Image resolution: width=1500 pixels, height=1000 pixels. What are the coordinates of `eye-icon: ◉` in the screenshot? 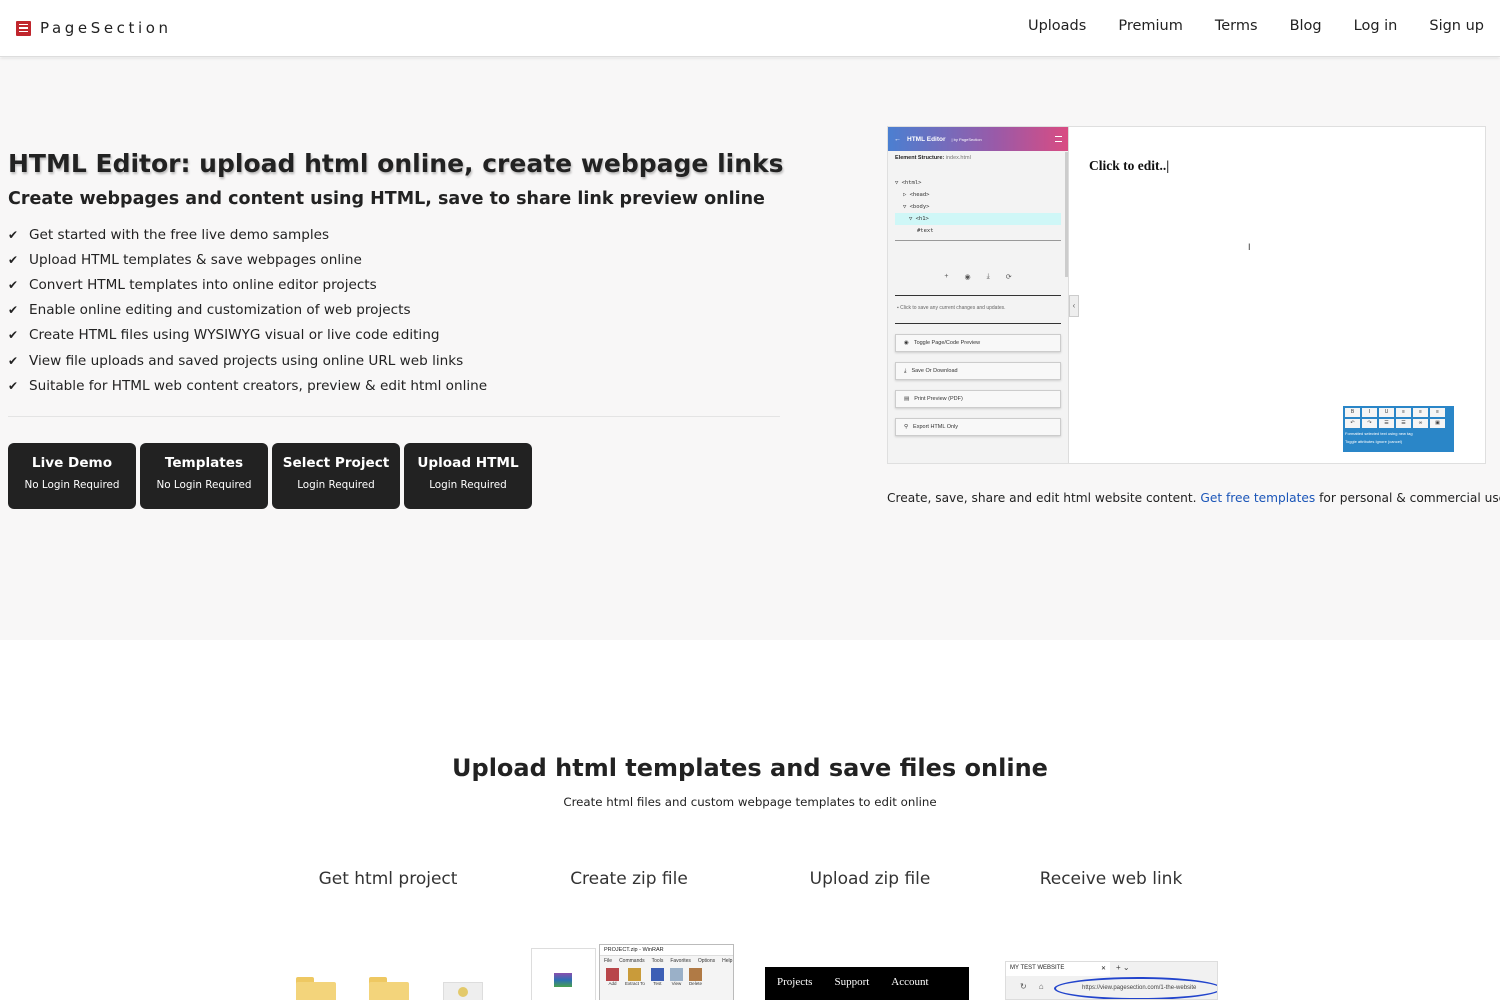 It's located at (967, 277).